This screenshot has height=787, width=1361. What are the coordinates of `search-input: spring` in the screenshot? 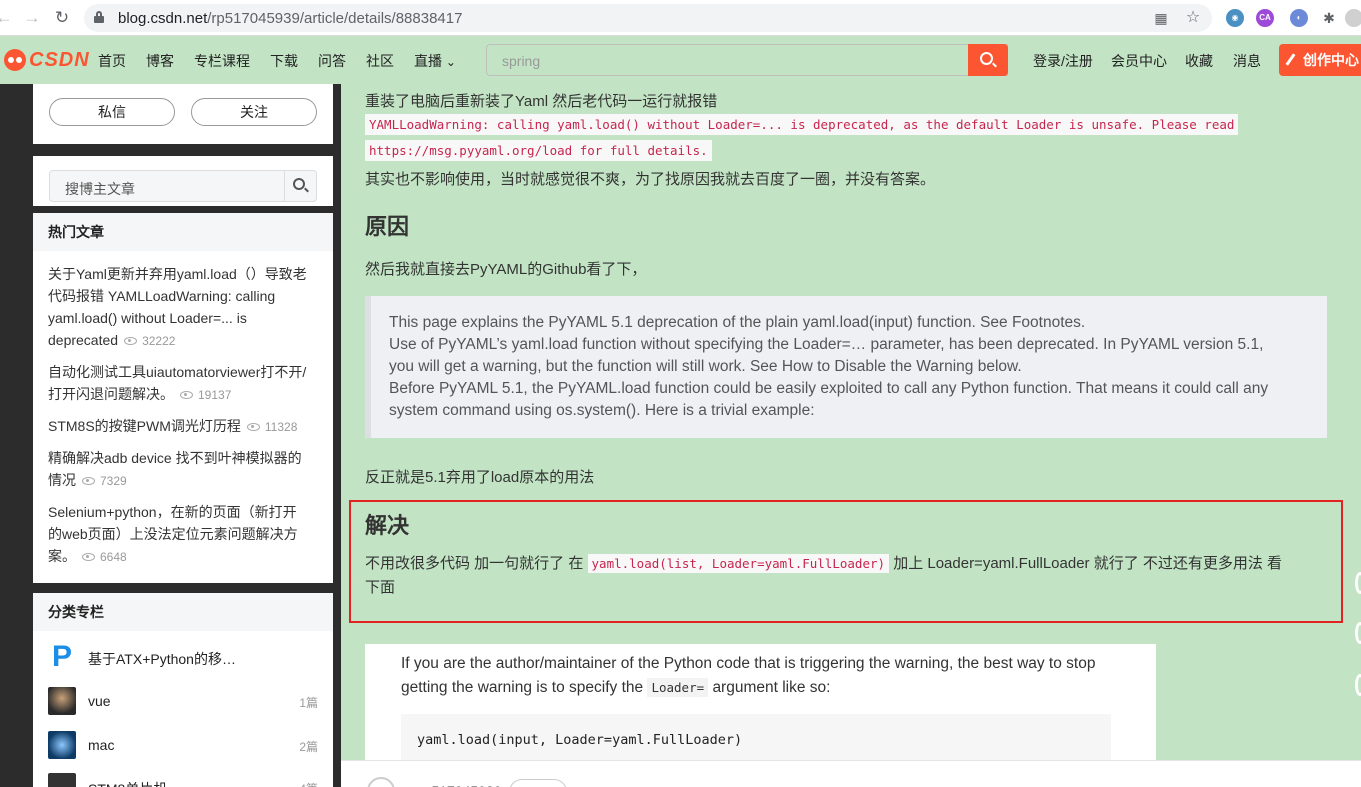 It's located at (747, 60).